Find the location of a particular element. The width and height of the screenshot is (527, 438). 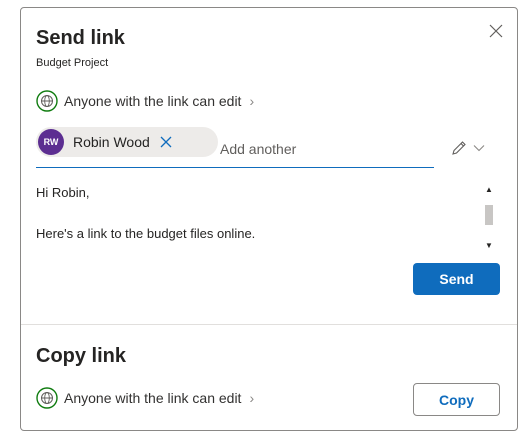

copy-button: Copy is located at coordinates (456, 399).